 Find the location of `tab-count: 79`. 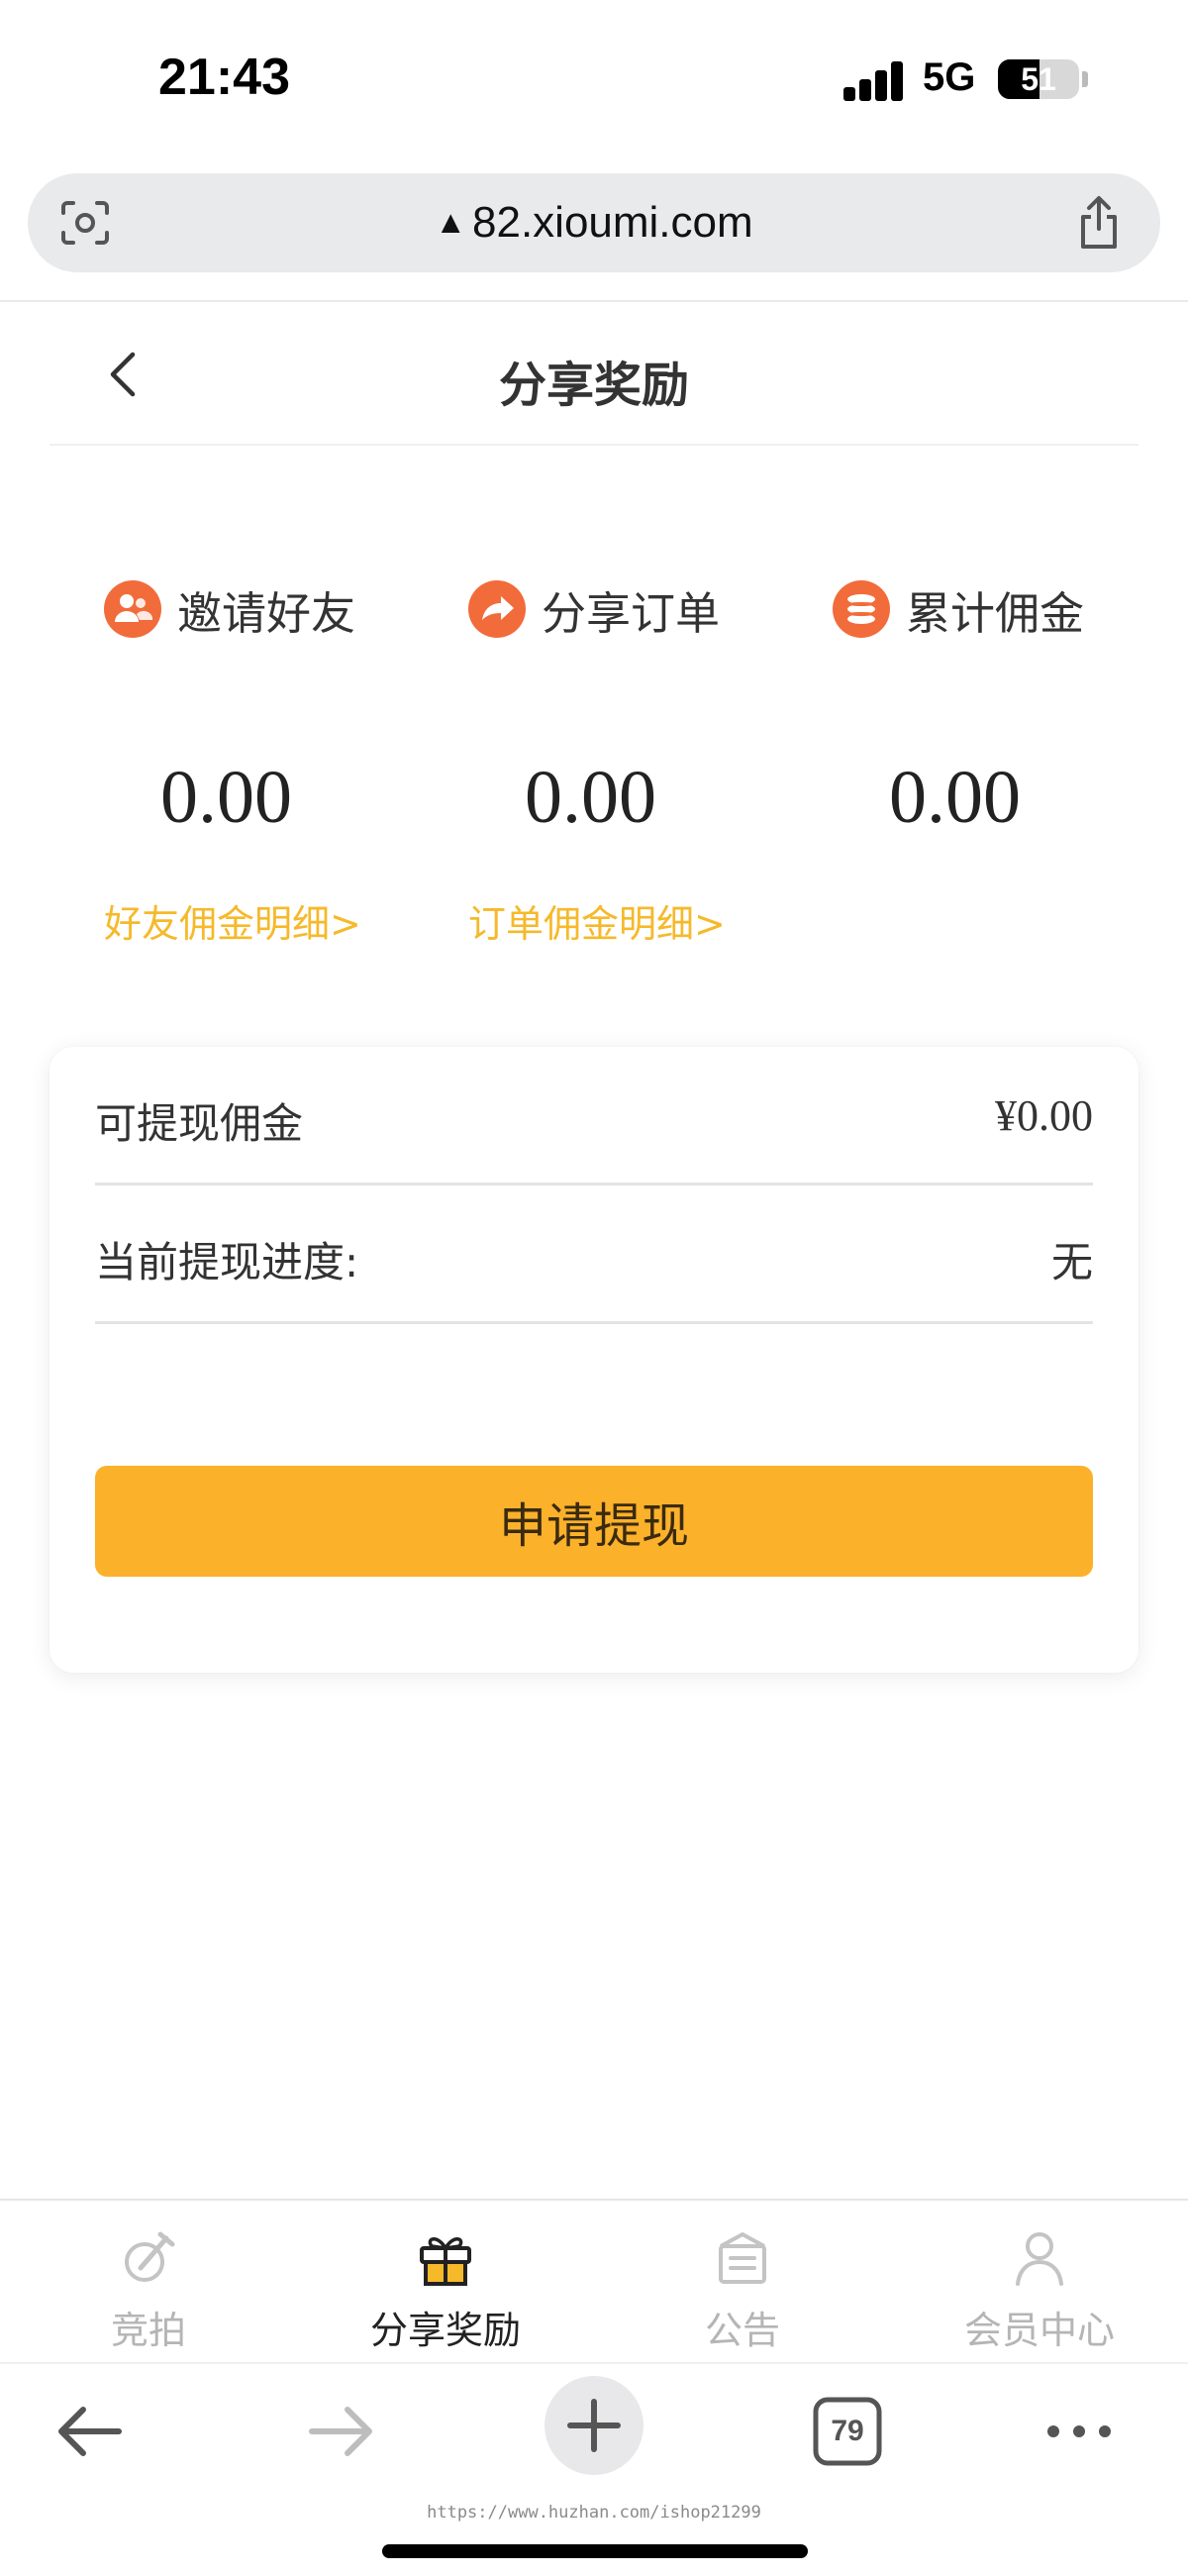

tab-count: 79 is located at coordinates (847, 2431).